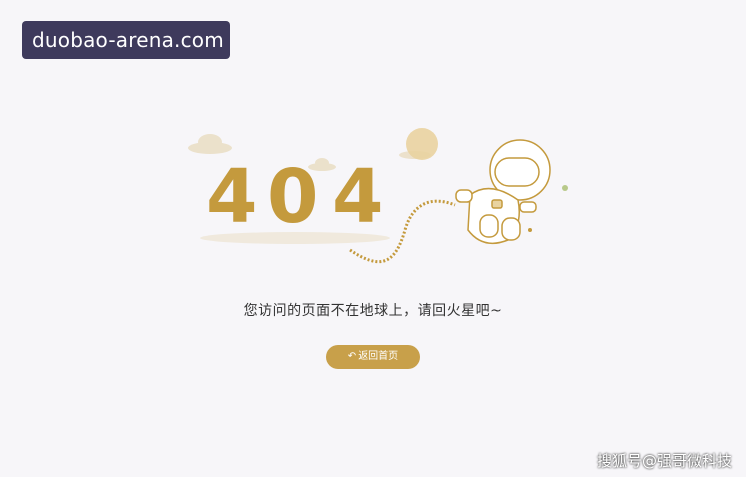 This screenshot has height=477, width=746. What do you see at coordinates (422, 144) in the screenshot?
I see `sun-icon` at bounding box center [422, 144].